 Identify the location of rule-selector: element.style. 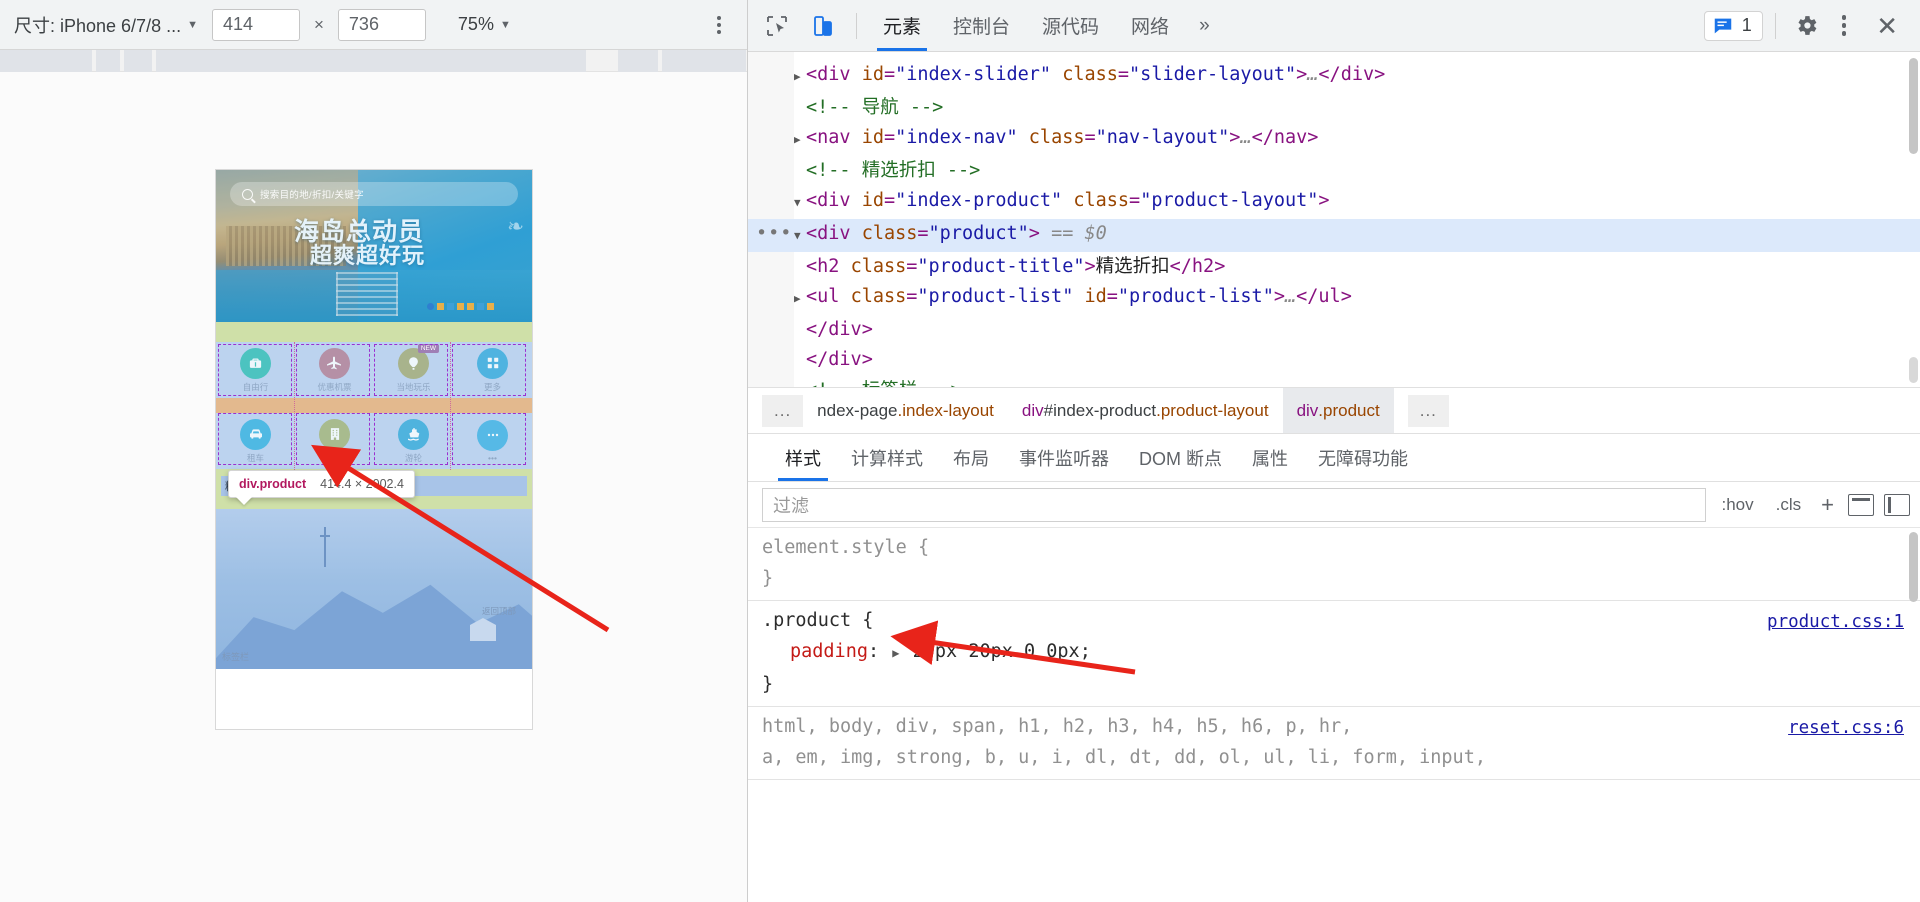
(834, 547).